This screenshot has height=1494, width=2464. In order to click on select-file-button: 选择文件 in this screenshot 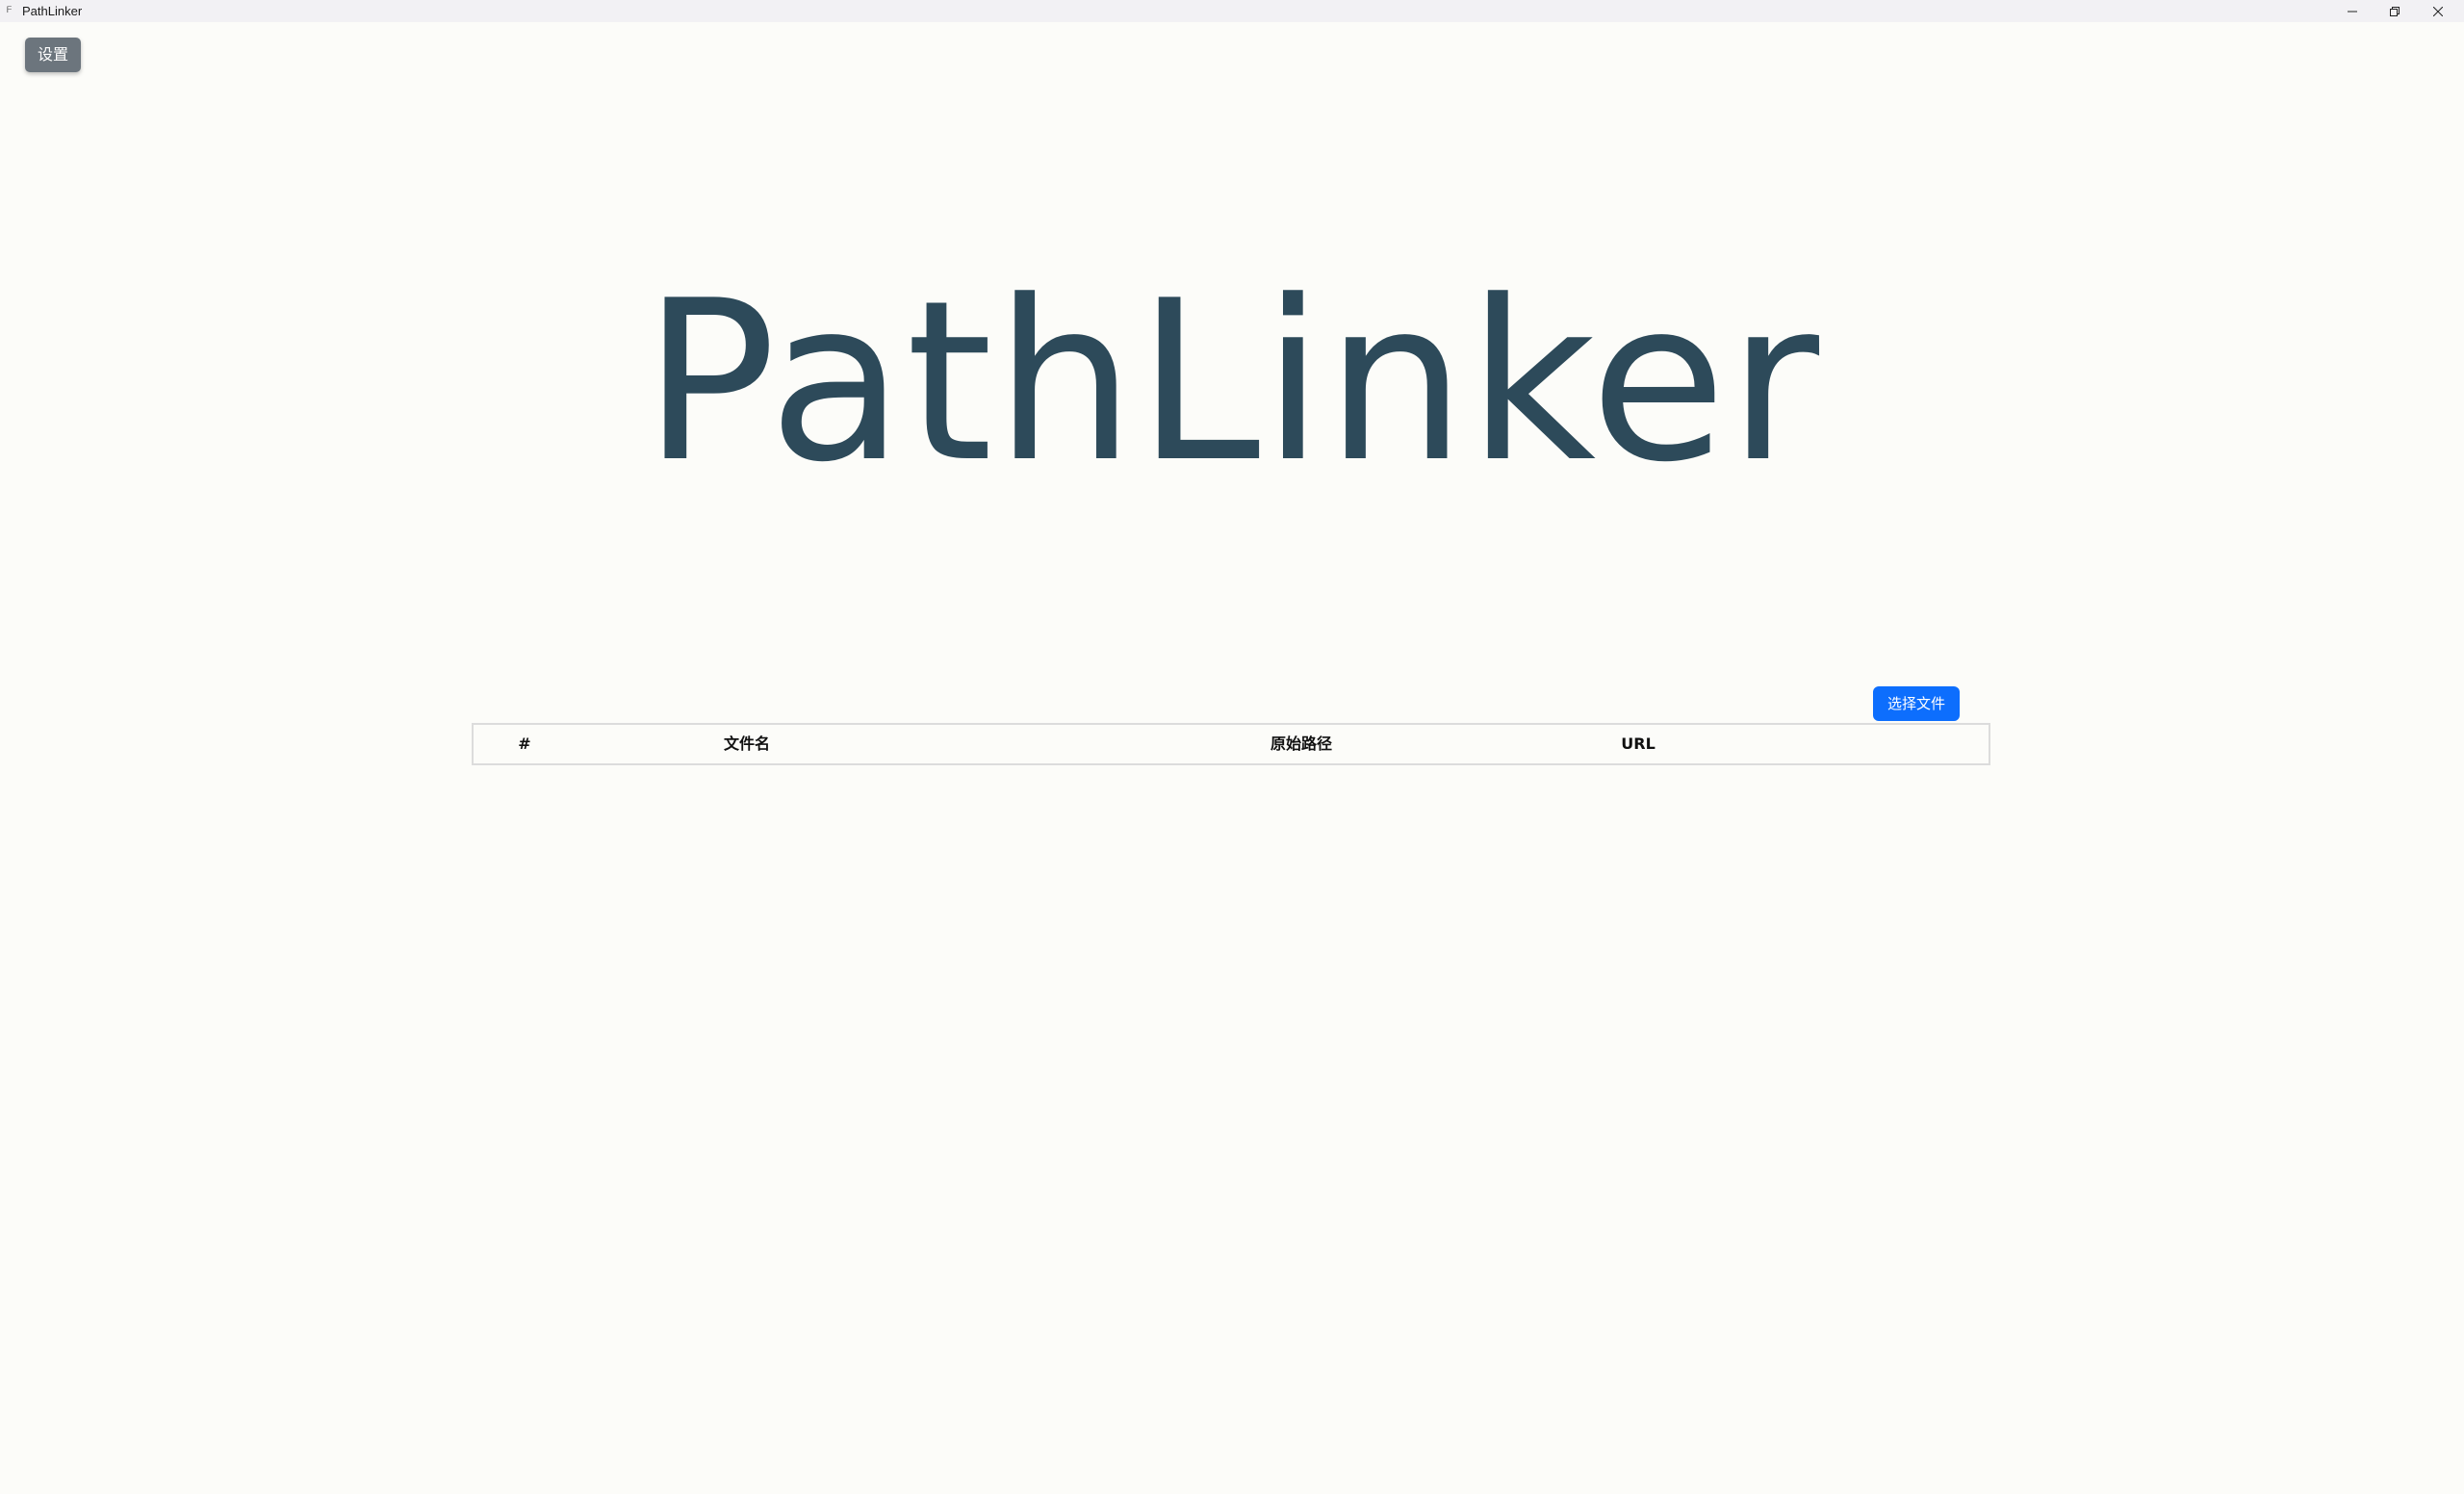, I will do `click(1916, 703)`.